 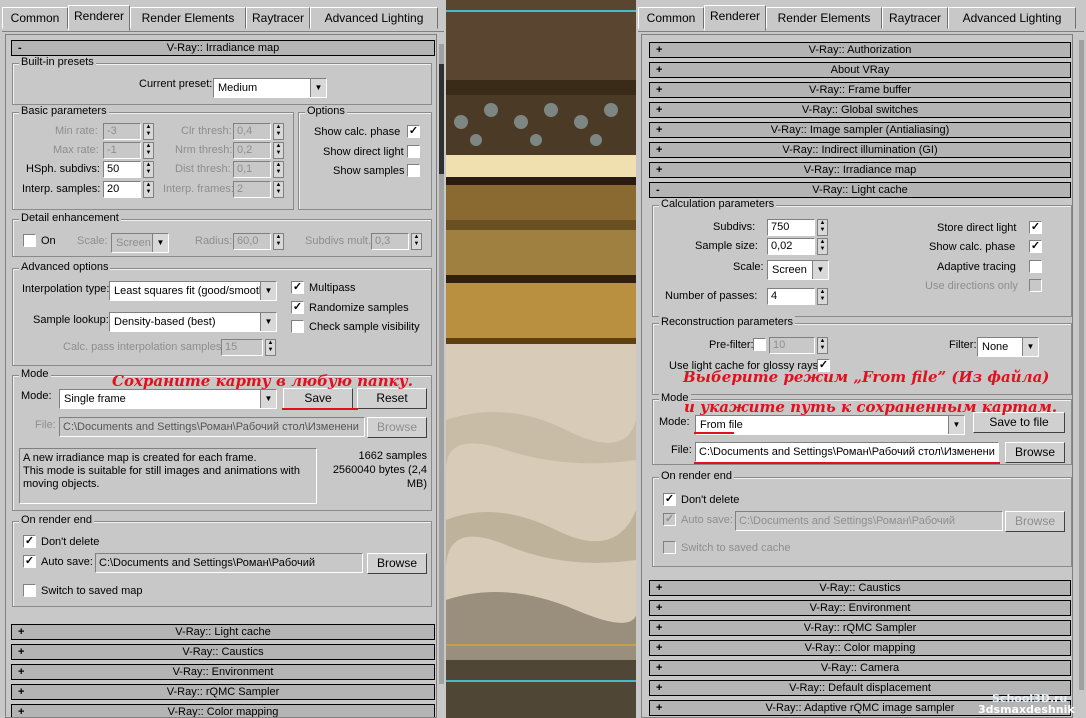 What do you see at coordinates (860, 50) in the screenshot?
I see `authorization-rollout: + V-Ray:: Authorization` at bounding box center [860, 50].